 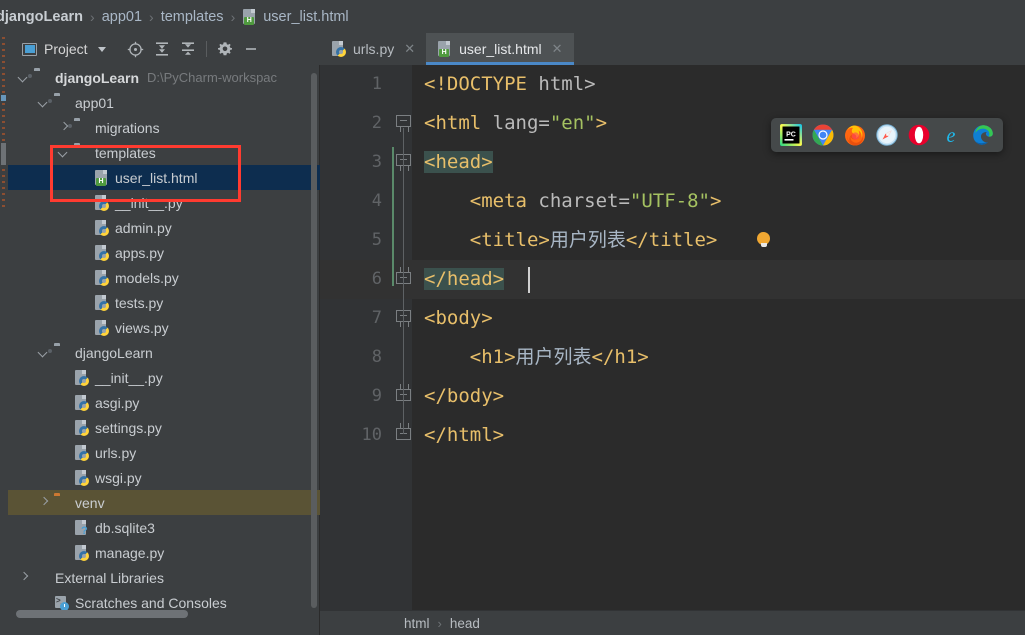 I want to click on tree-row-tests-py: tests.py, so click(x=164, y=302).